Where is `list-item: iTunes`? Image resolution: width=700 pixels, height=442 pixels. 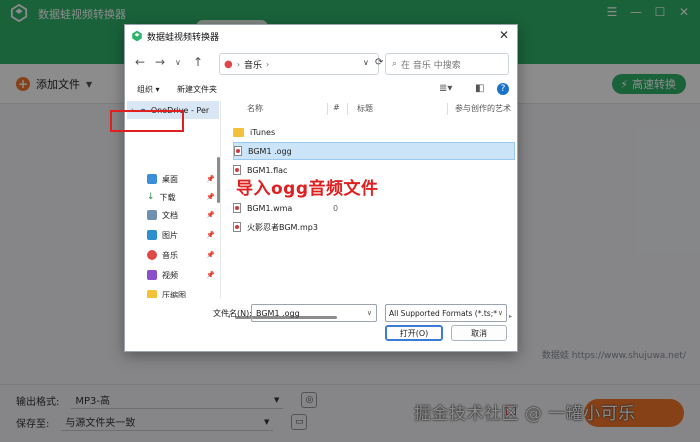
list-item: iTunes is located at coordinates (254, 132).